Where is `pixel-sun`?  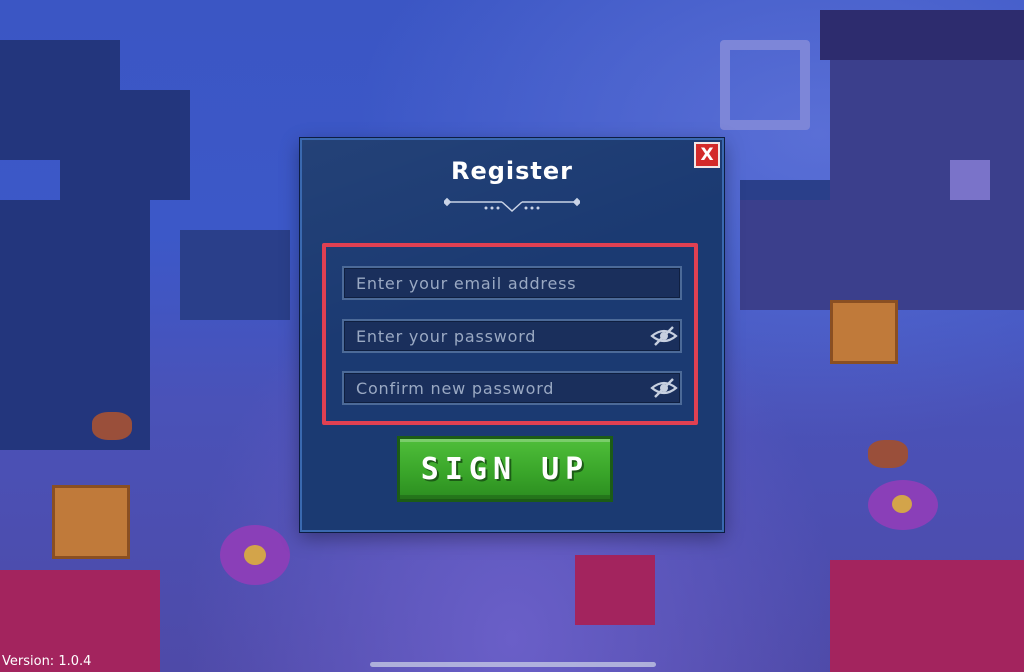 pixel-sun is located at coordinates (765, 85).